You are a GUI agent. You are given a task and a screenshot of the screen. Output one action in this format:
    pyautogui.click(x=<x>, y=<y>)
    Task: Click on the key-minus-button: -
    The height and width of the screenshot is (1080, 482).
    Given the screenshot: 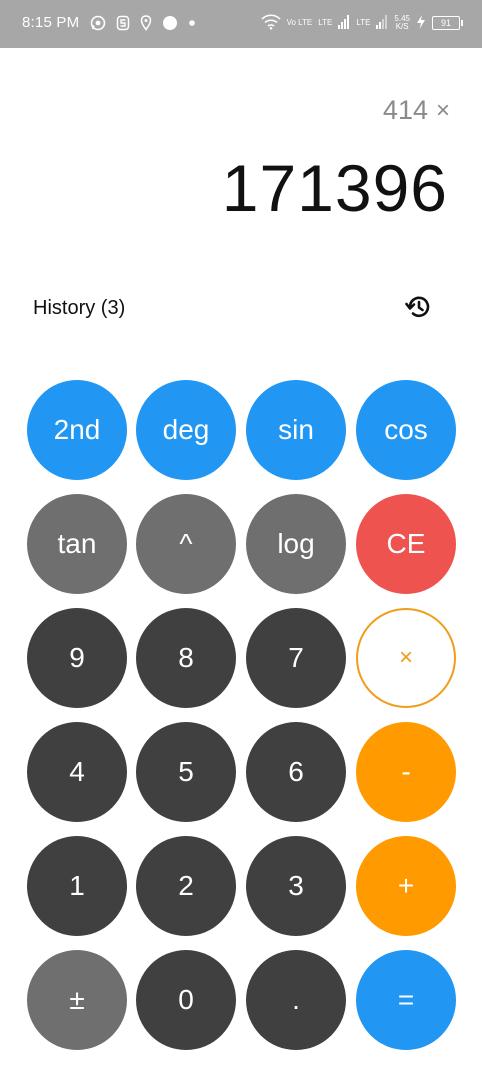 What is the action you would take?
    pyautogui.click(x=406, y=772)
    